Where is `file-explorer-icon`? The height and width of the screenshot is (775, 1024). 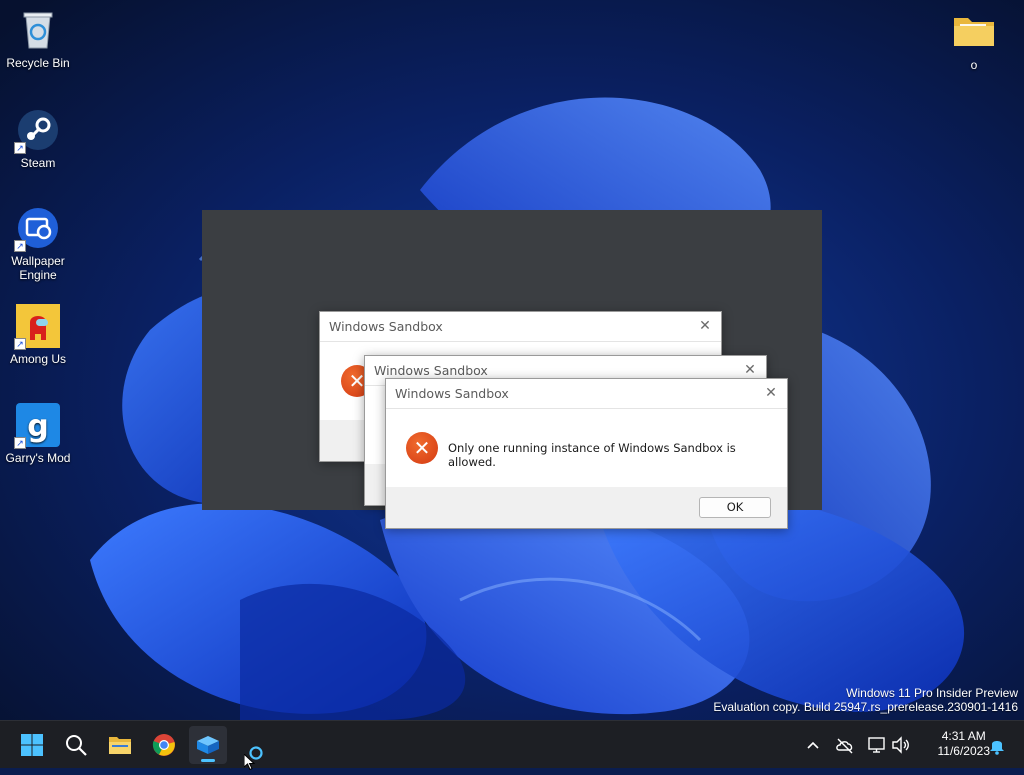 file-explorer-icon is located at coordinates (120, 745).